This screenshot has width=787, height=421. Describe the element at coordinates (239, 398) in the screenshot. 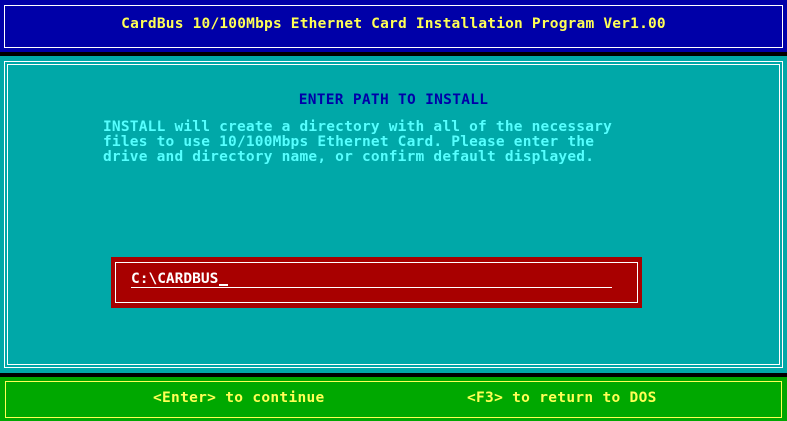

I see `continue-button: <Enter> to continue` at that location.